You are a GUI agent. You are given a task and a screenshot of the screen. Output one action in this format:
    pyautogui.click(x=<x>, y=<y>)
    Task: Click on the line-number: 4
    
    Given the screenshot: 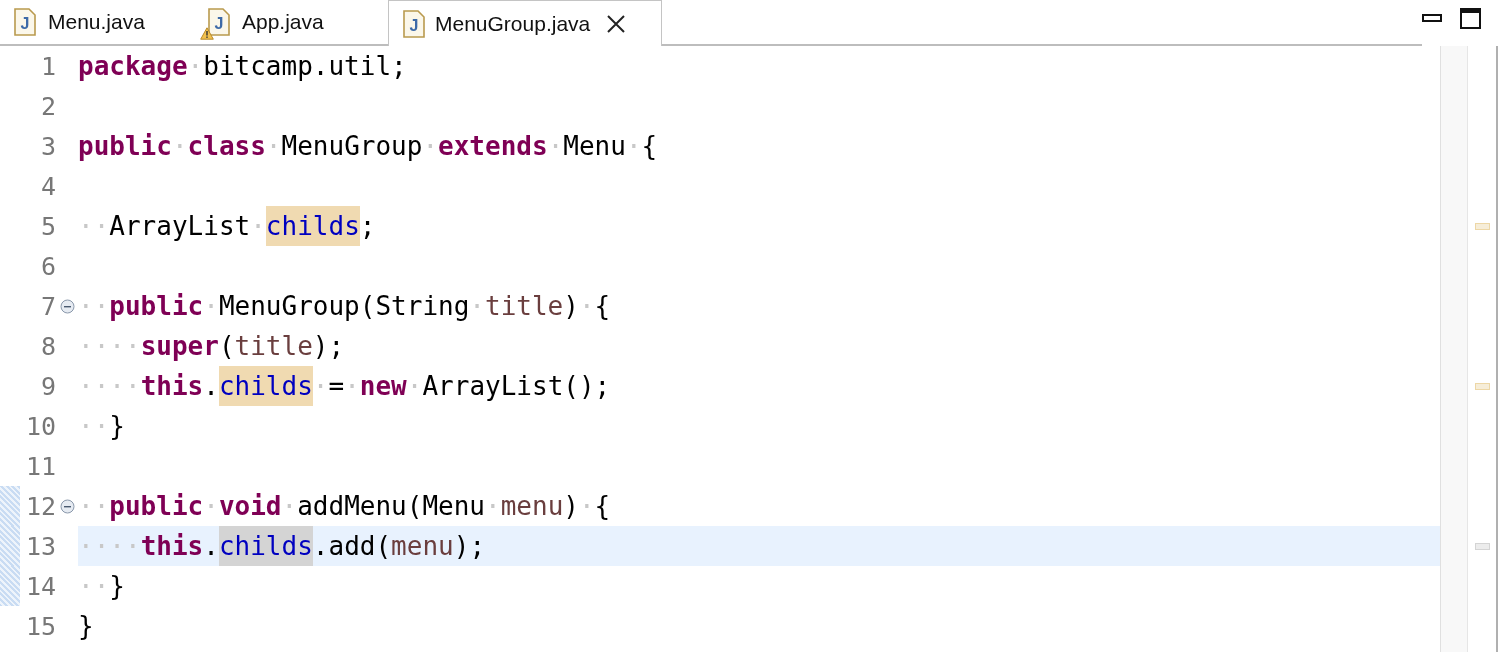 What is the action you would take?
    pyautogui.click(x=47, y=186)
    